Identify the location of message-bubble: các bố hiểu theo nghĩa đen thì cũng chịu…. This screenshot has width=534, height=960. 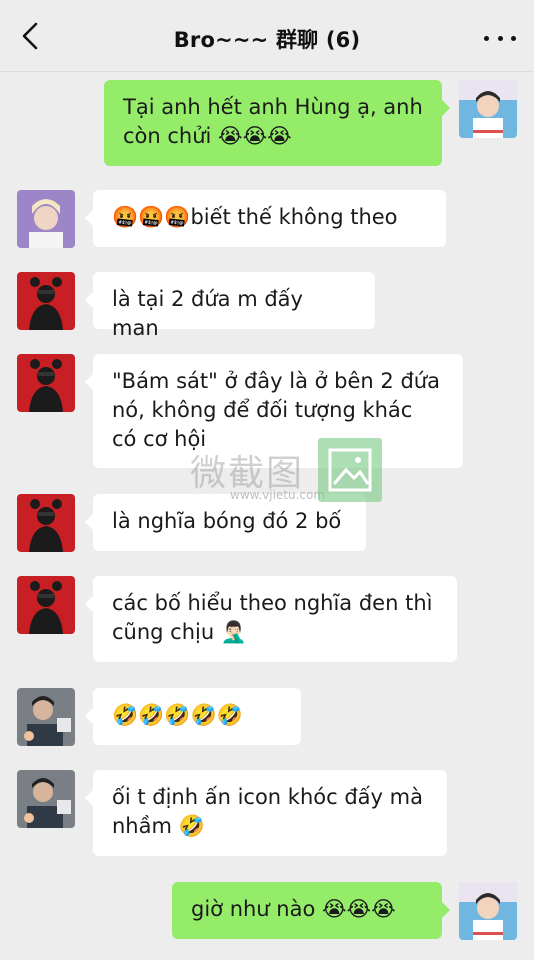
(271, 619).